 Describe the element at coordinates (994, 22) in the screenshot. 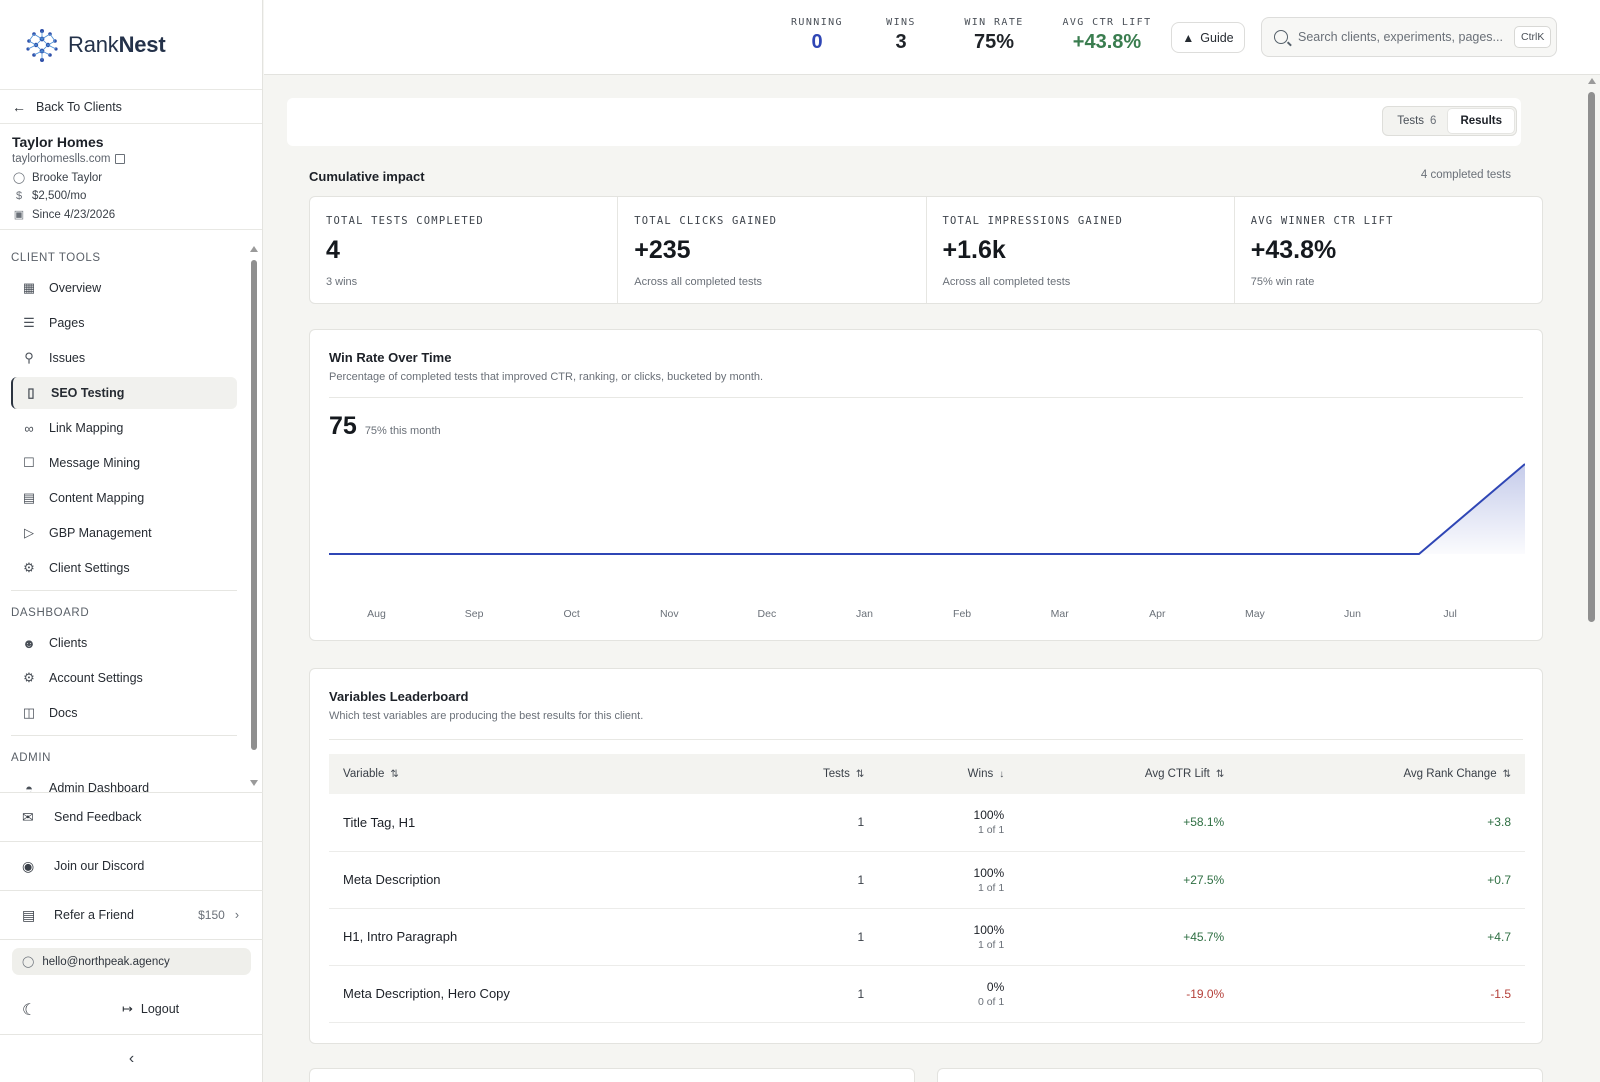

I see `stat-label: WIN RATE` at that location.